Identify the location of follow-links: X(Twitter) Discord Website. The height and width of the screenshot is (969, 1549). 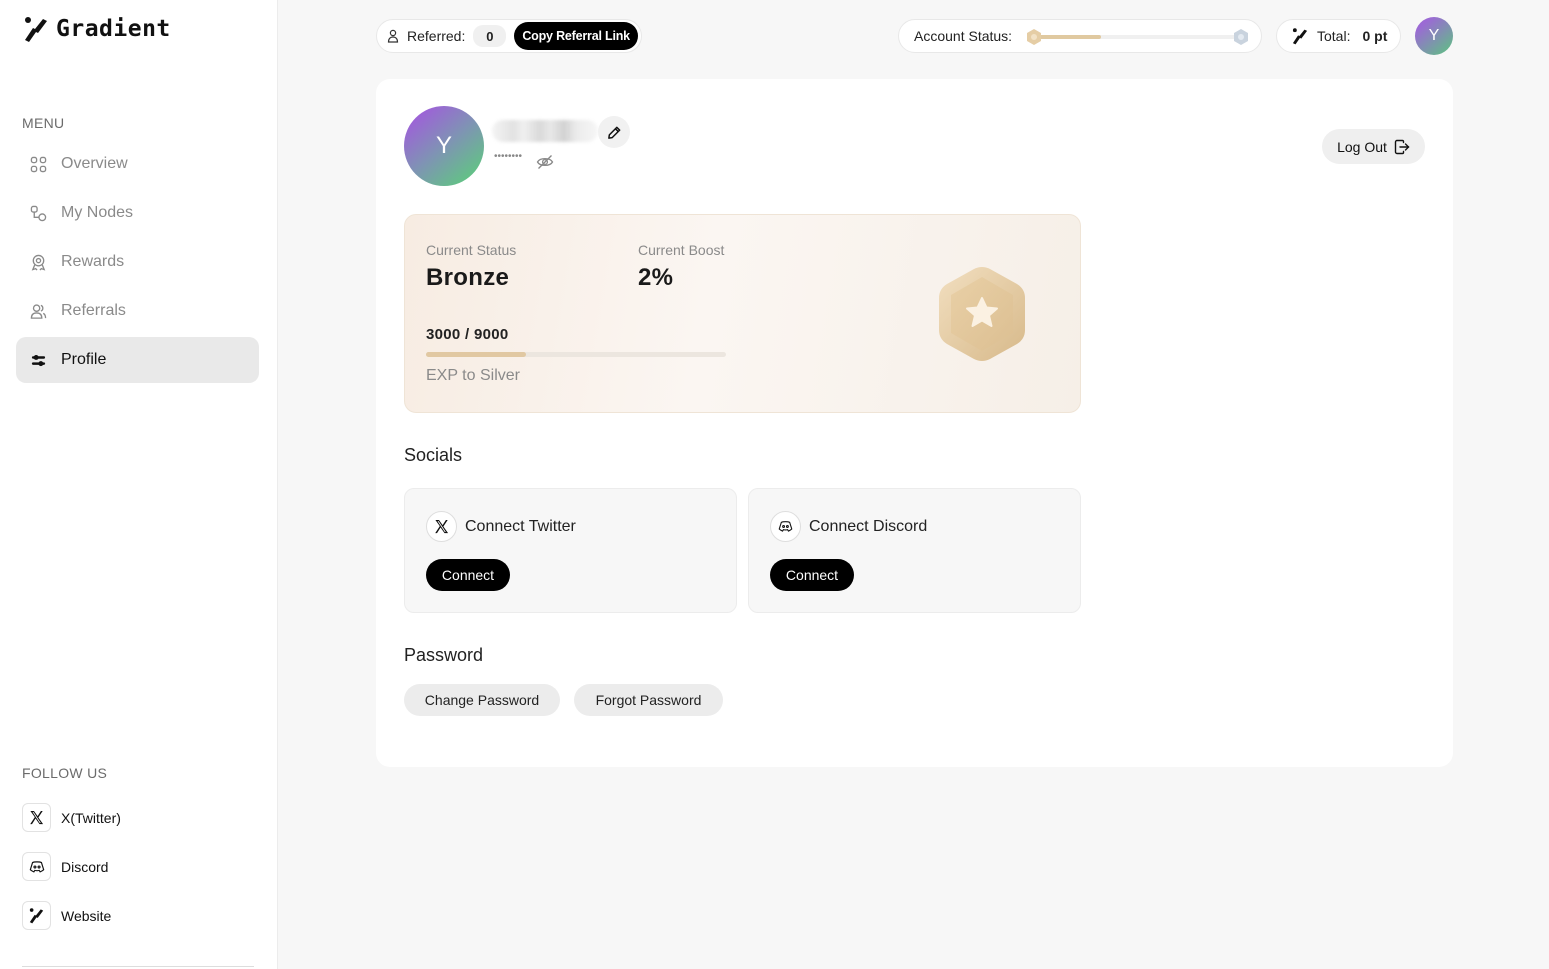
(71, 874).